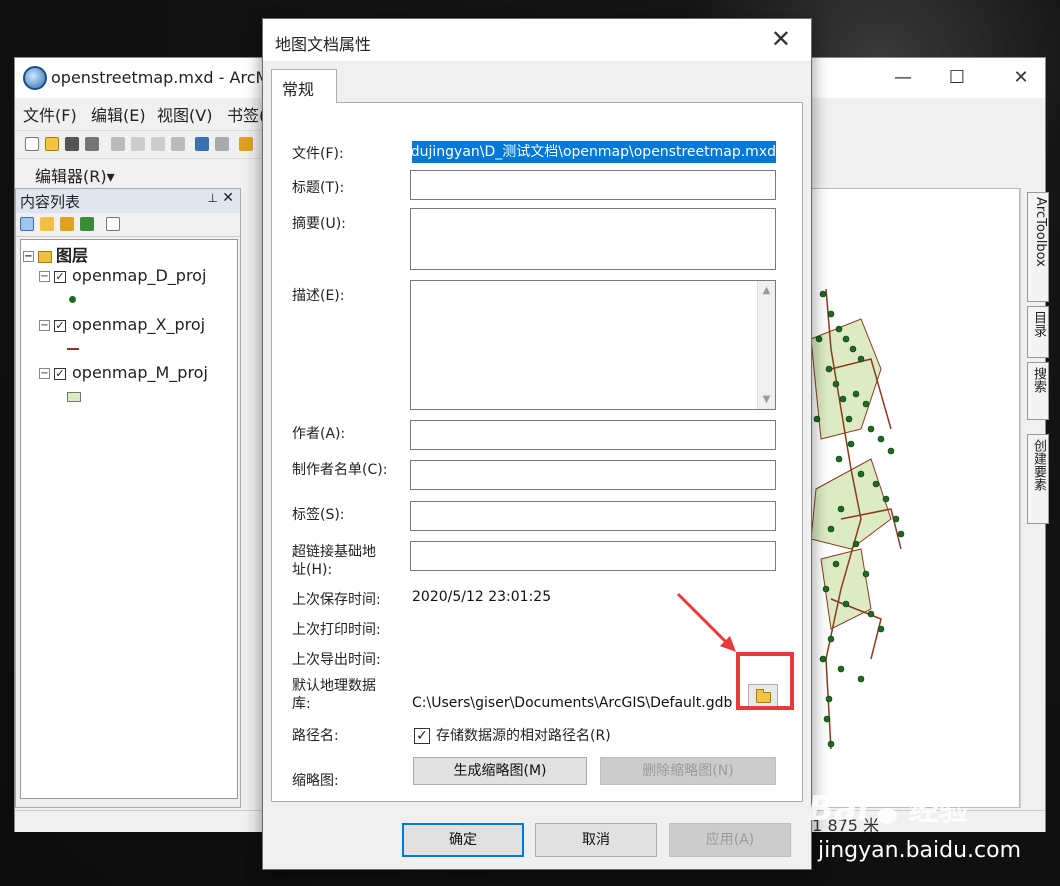  Describe the element at coordinates (688, 771) in the screenshot. I see `delete-thumbnail-button: 删除缩略图(N)` at that location.